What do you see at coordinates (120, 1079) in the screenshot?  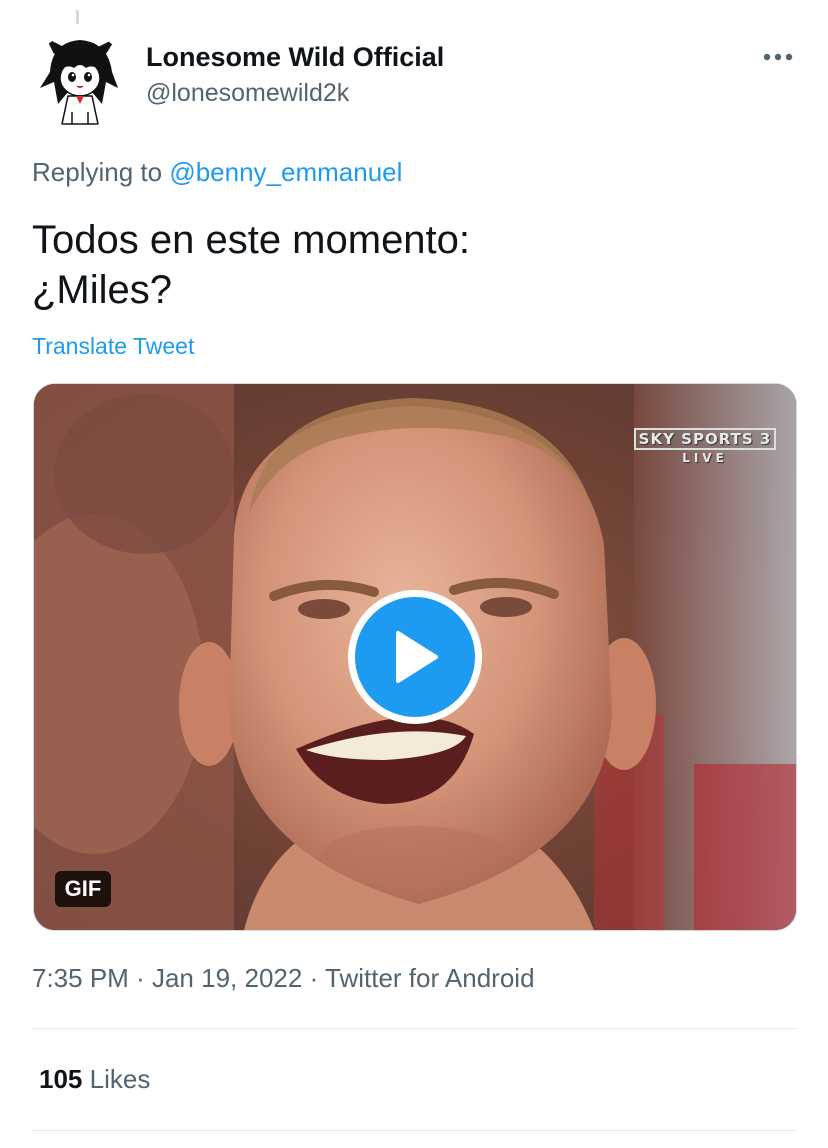 I see `likes-label: Likes` at bounding box center [120, 1079].